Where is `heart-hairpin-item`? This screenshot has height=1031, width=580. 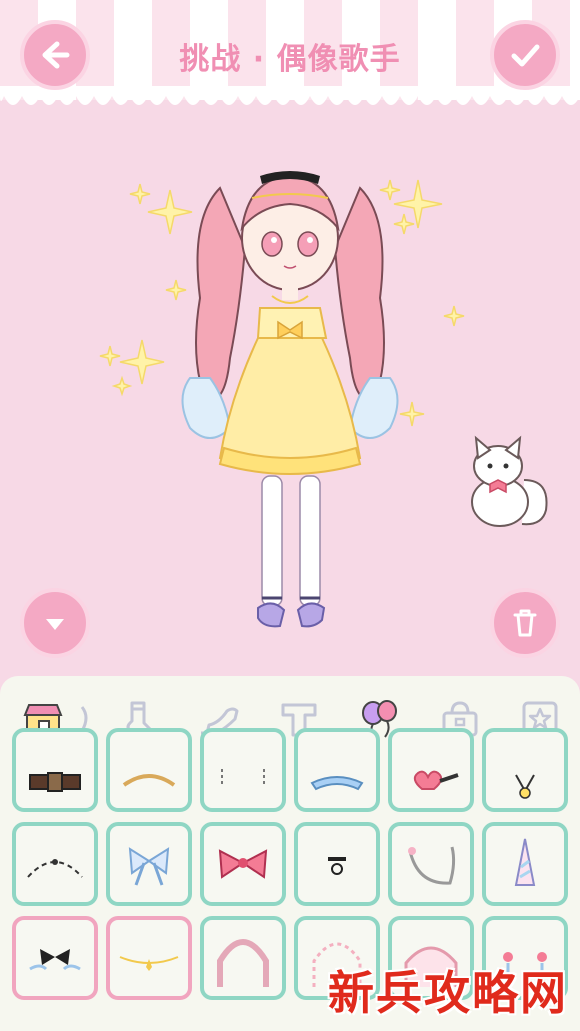
heart-hairpin-item is located at coordinates (431, 770).